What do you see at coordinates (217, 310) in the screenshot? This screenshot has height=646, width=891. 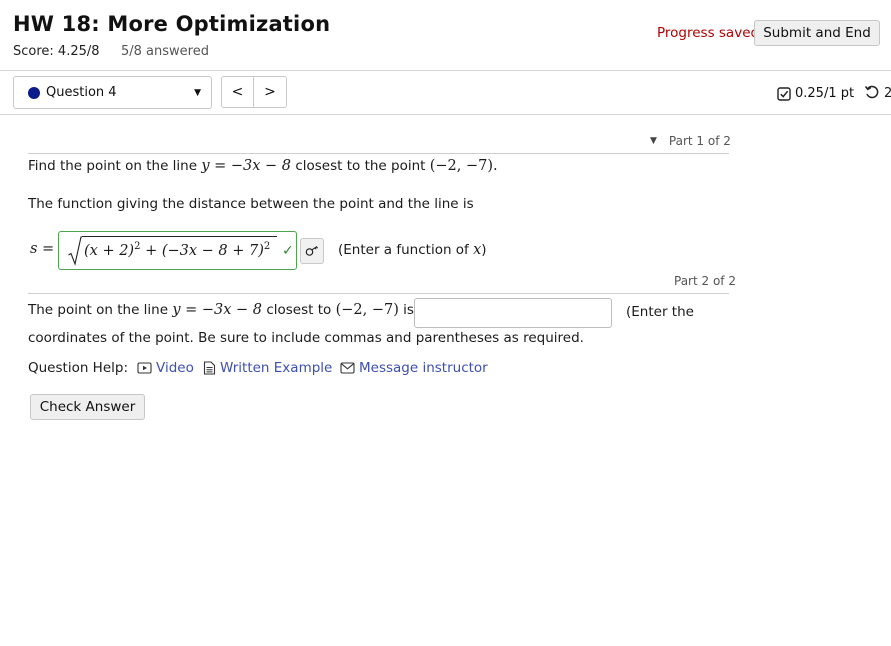 I see `part2-line-equation: y = −3x − 8` at bounding box center [217, 310].